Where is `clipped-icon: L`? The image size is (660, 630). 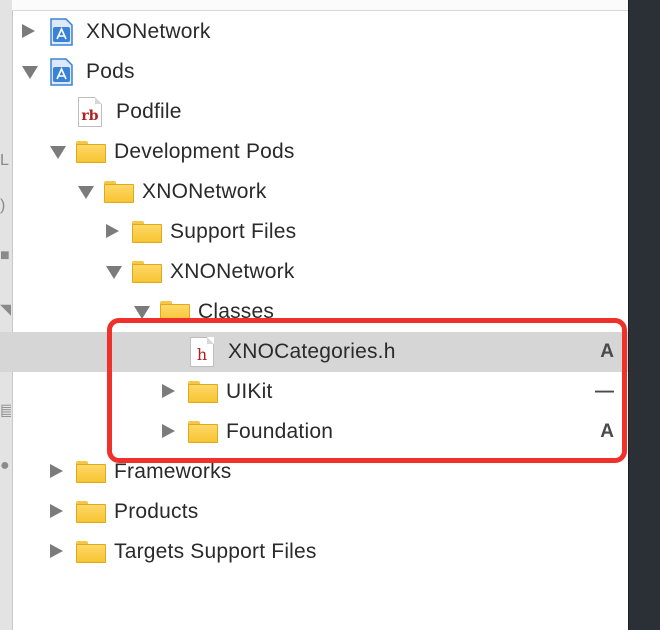
clipped-icon: L is located at coordinates (4, 160).